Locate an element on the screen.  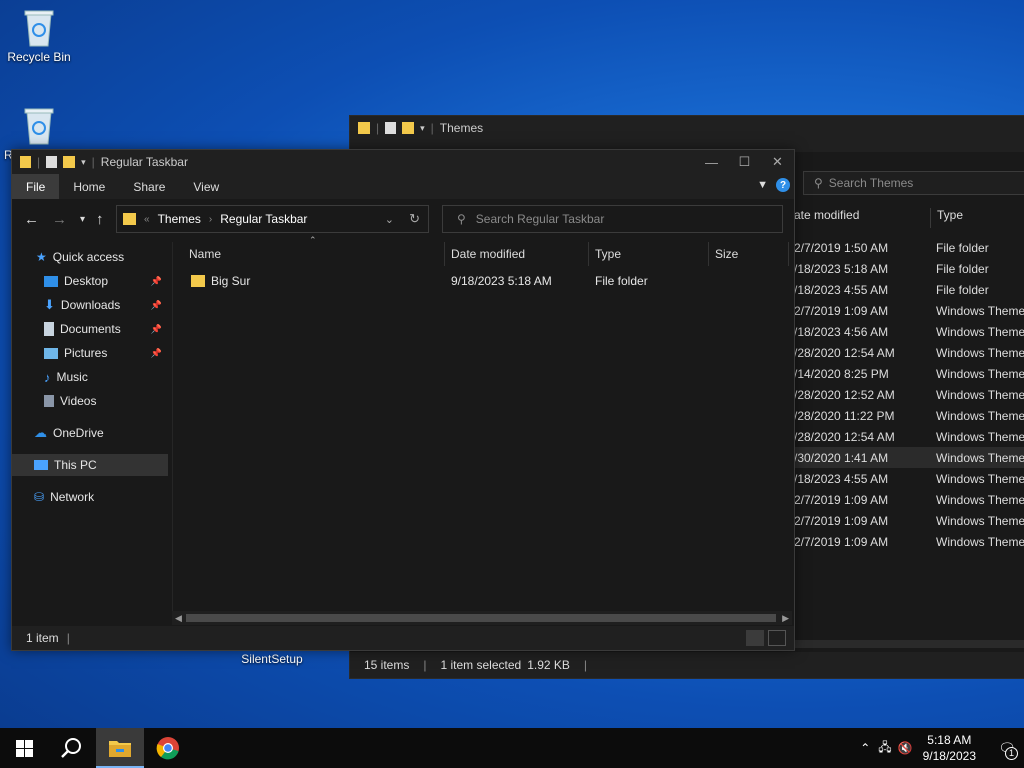
nav-downloads: ⬇ Downloads 📌 is located at coordinates (105, 305).